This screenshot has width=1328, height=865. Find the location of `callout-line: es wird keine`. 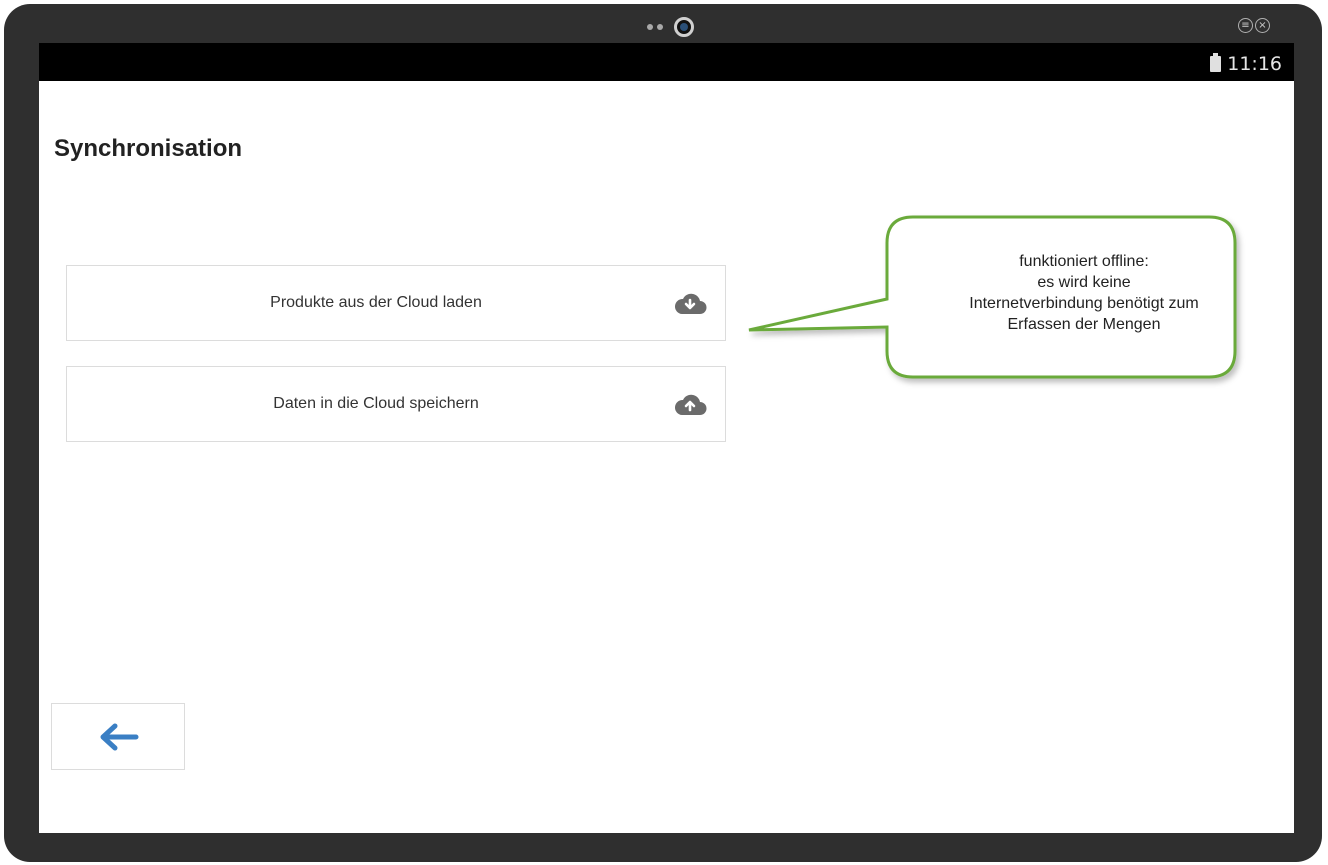

callout-line: es wird keine is located at coordinates (1084, 282).